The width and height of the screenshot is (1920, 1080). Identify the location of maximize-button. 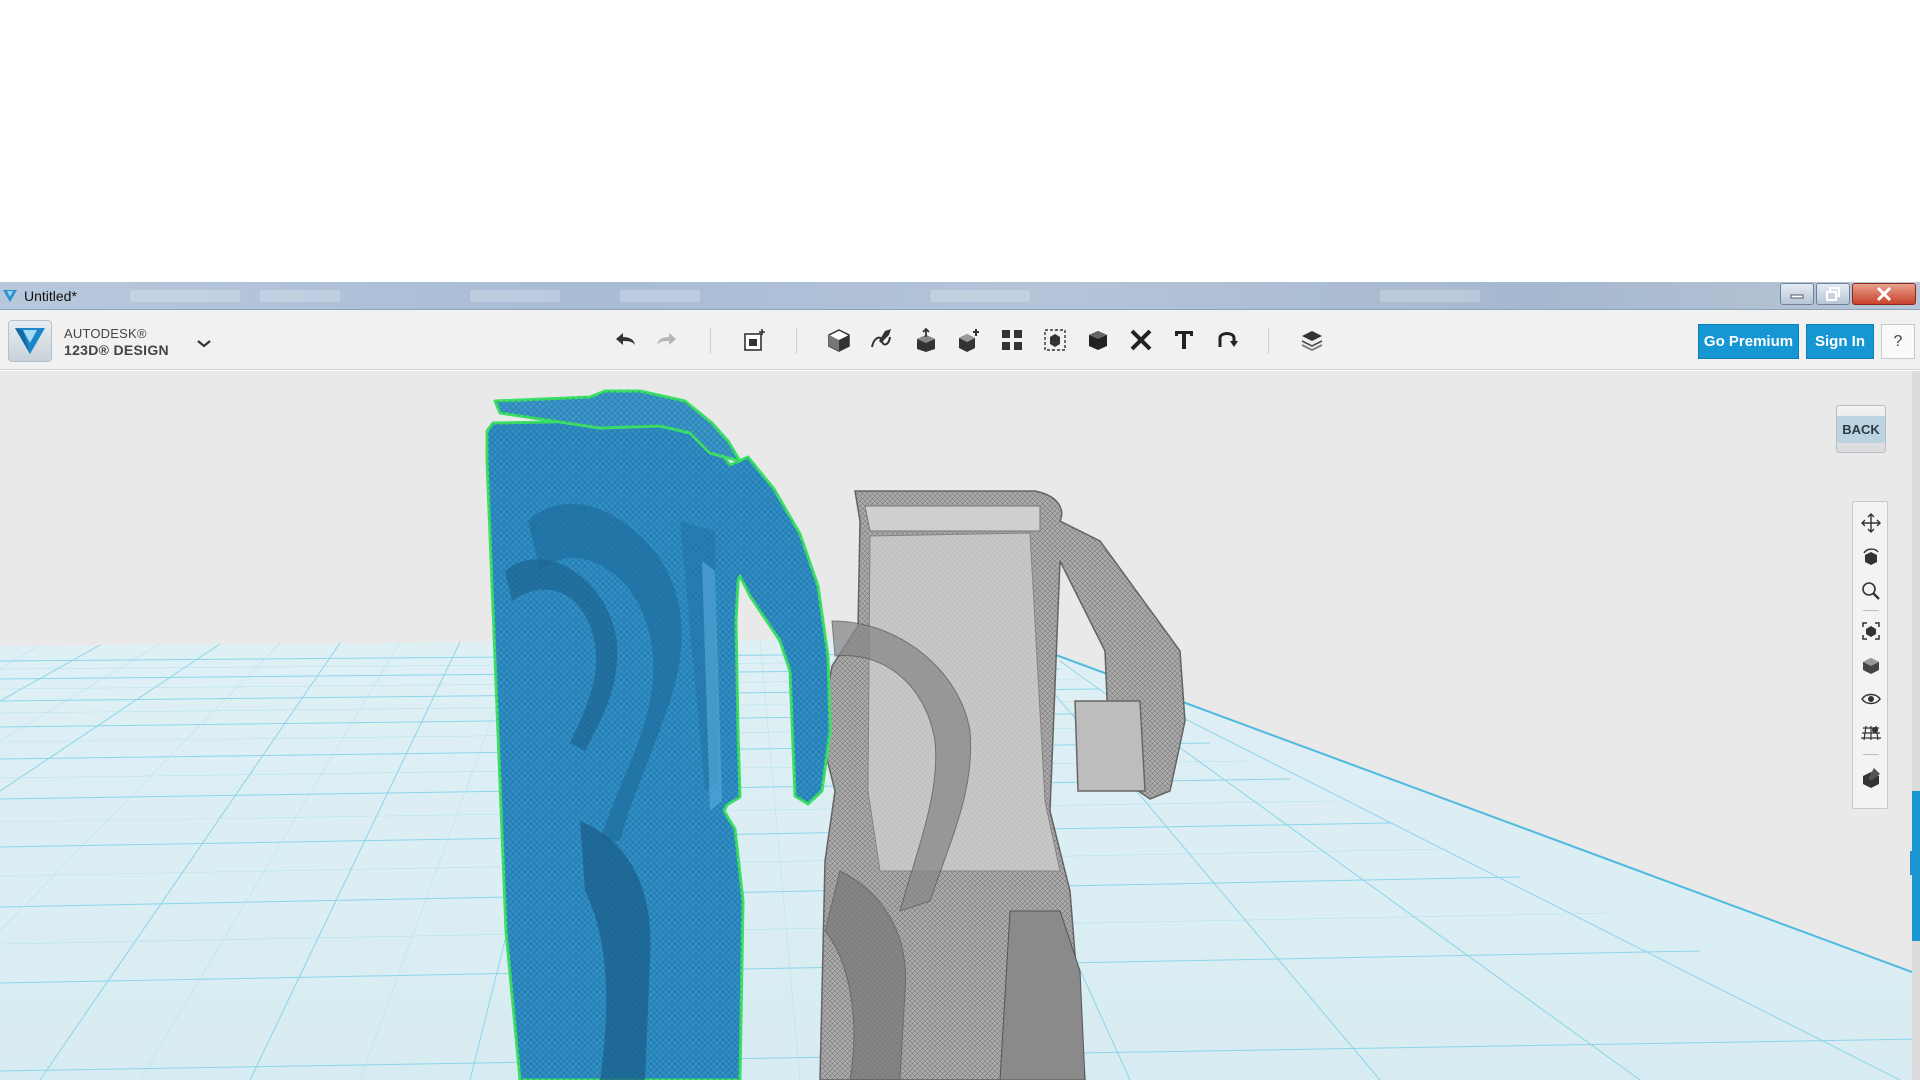
(1833, 294).